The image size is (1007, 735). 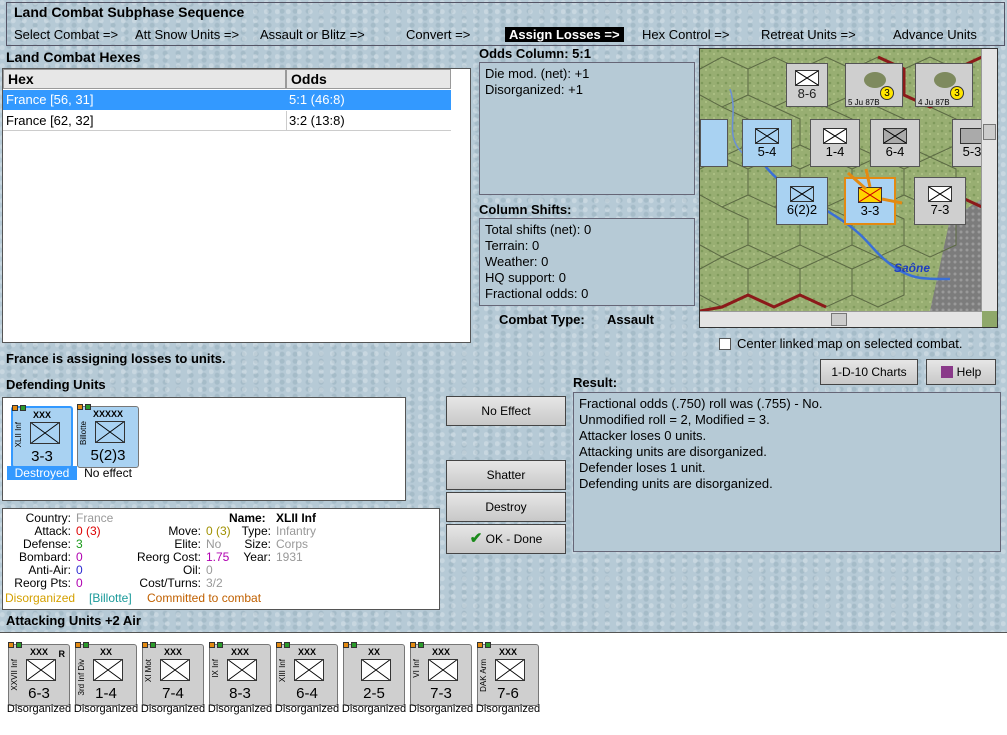 I want to click on attacking-unit: XXX DAK Arm 7-6, so click(x=508, y=674).